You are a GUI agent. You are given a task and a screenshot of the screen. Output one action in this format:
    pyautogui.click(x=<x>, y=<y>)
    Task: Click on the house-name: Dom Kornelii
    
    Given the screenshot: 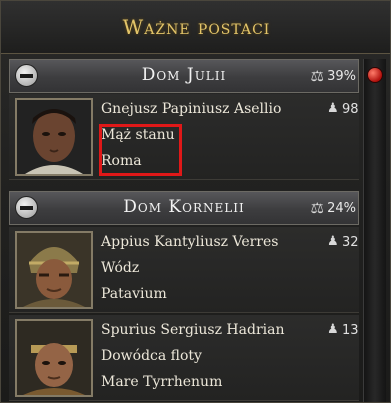 What is the action you would take?
    pyautogui.click(x=184, y=207)
    